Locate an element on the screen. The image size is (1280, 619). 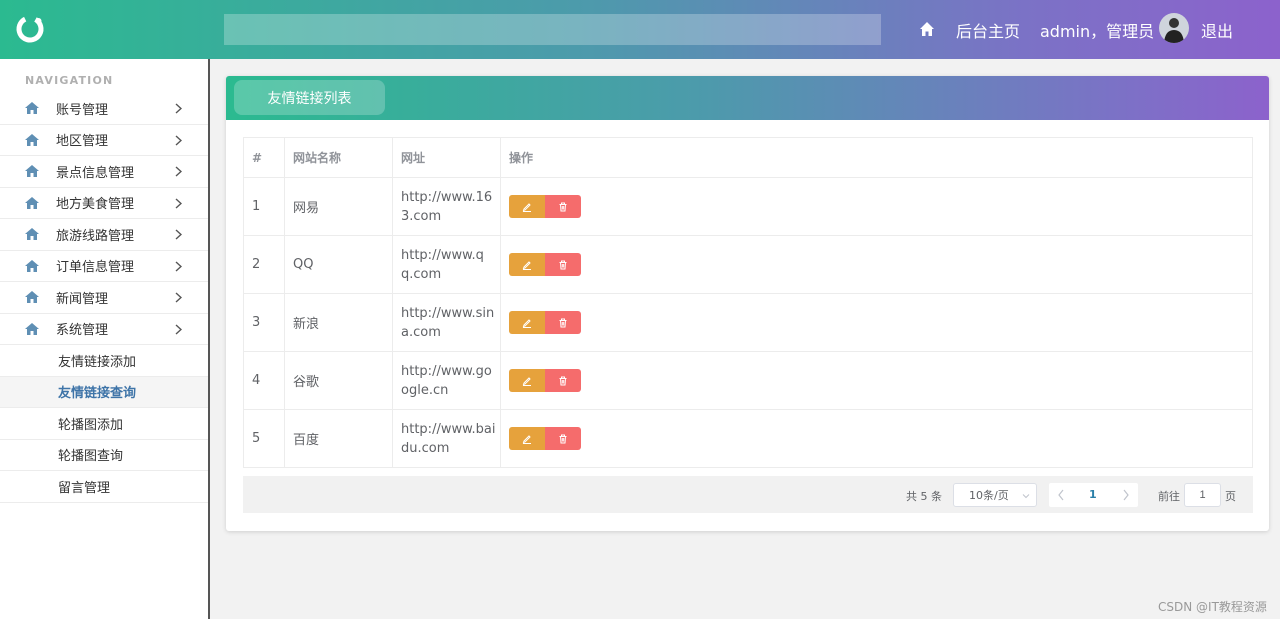
cell-site-name: QQ is located at coordinates (338, 264).